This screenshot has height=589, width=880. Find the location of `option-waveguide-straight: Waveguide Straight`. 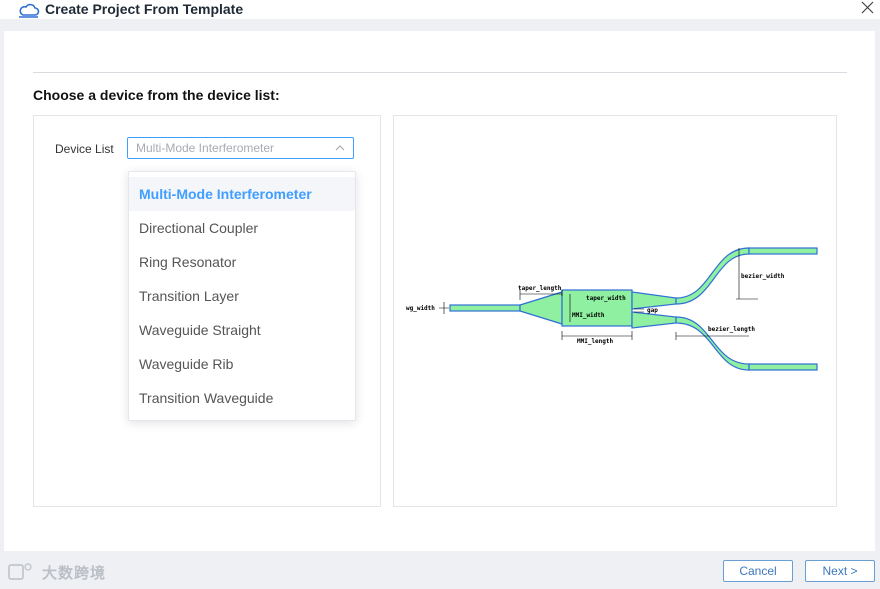

option-waveguide-straight: Waveguide Straight is located at coordinates (242, 330).